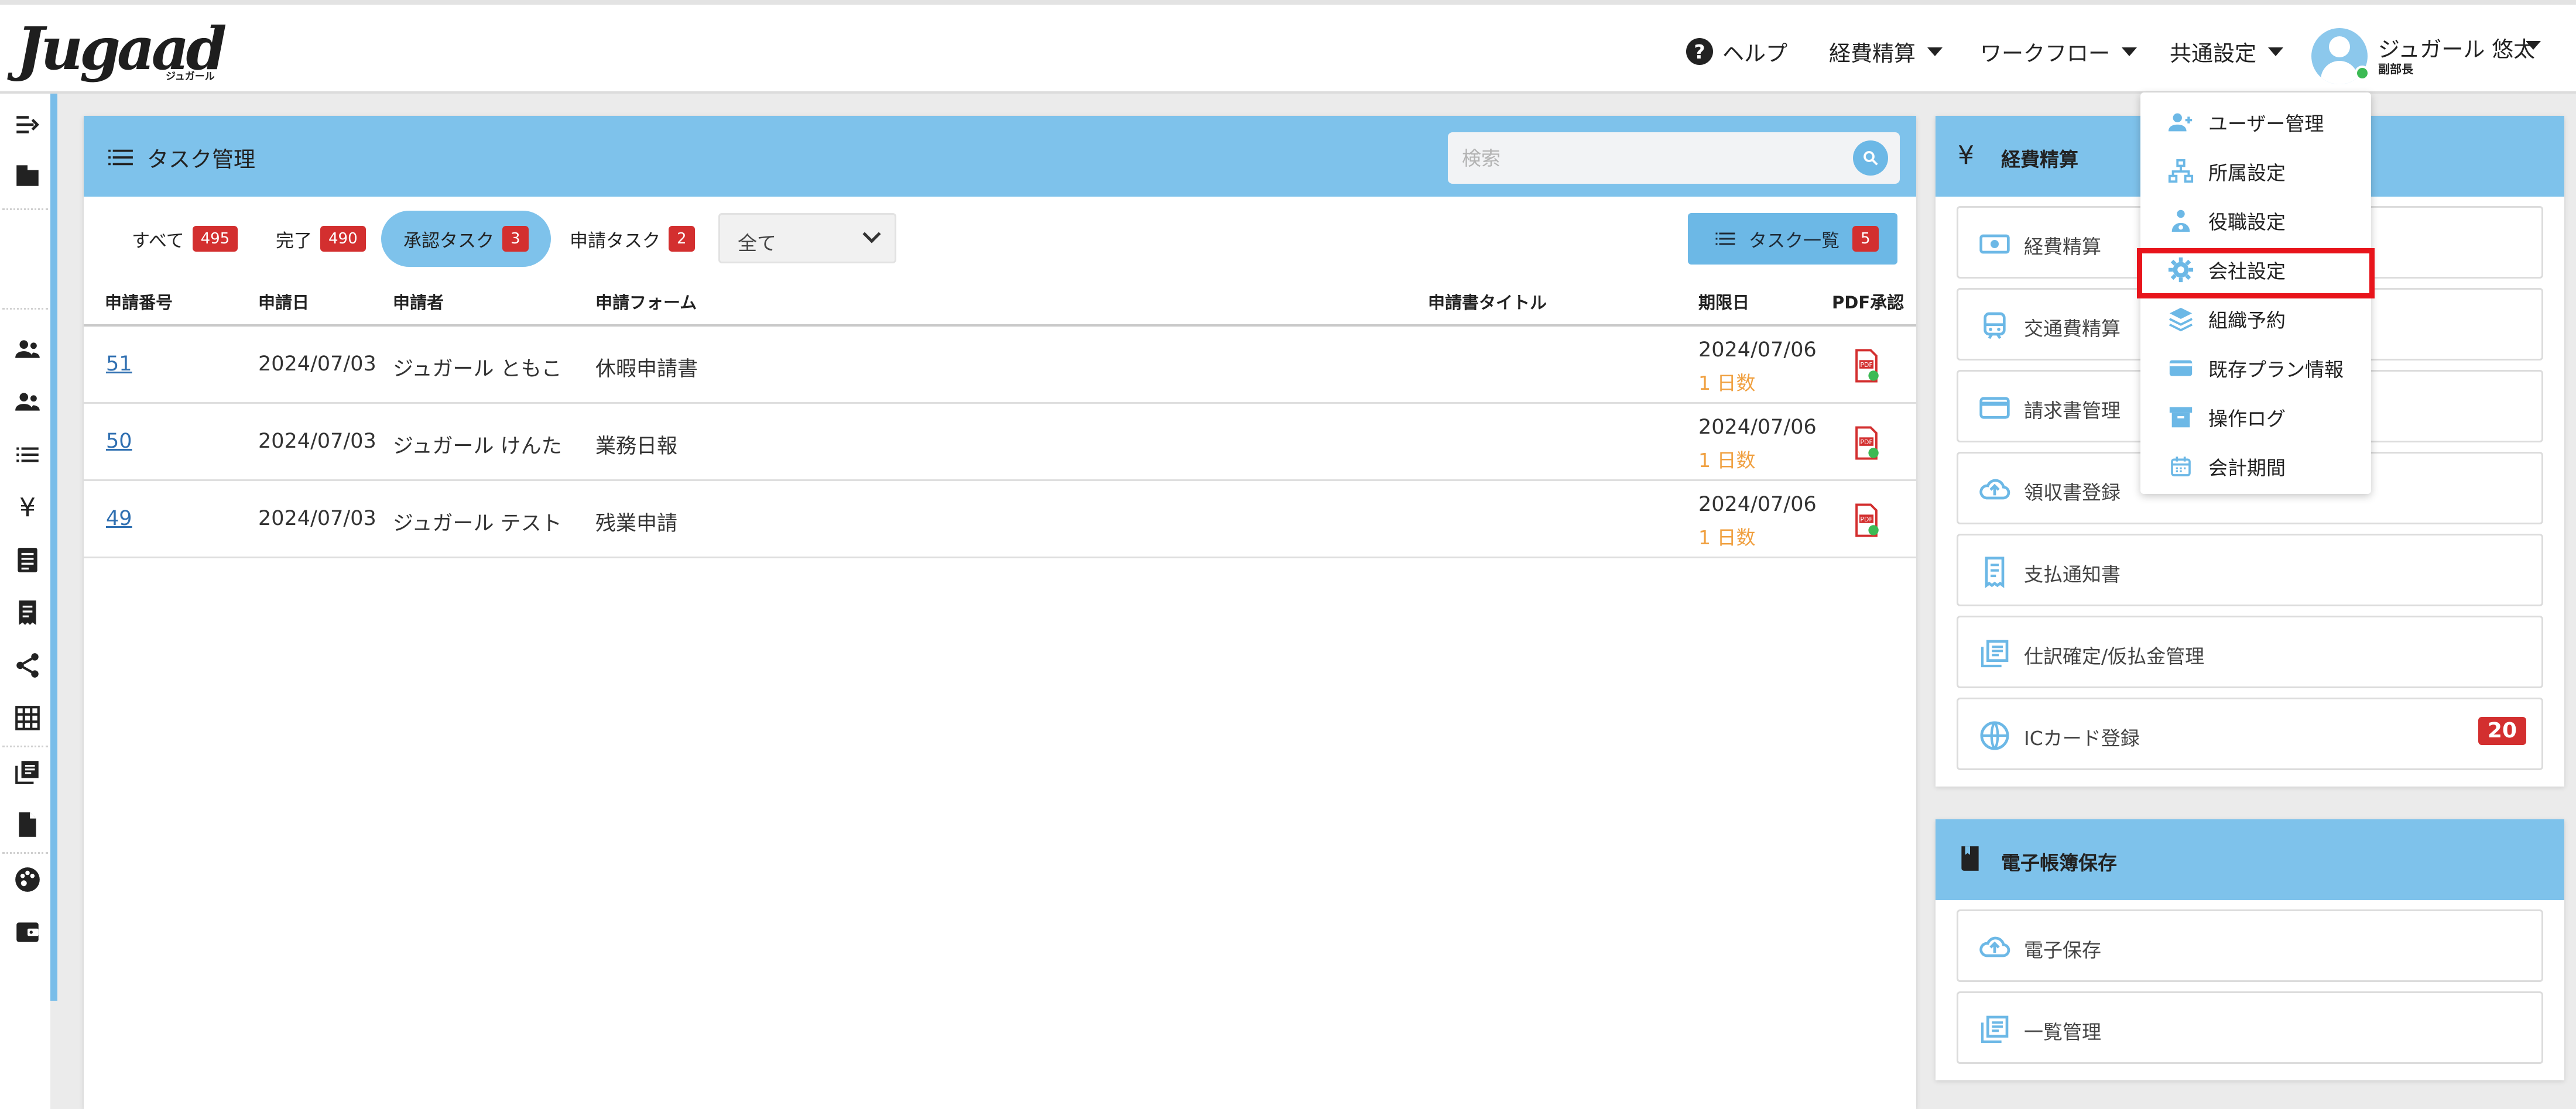  I want to click on document-icon, so click(27, 560).